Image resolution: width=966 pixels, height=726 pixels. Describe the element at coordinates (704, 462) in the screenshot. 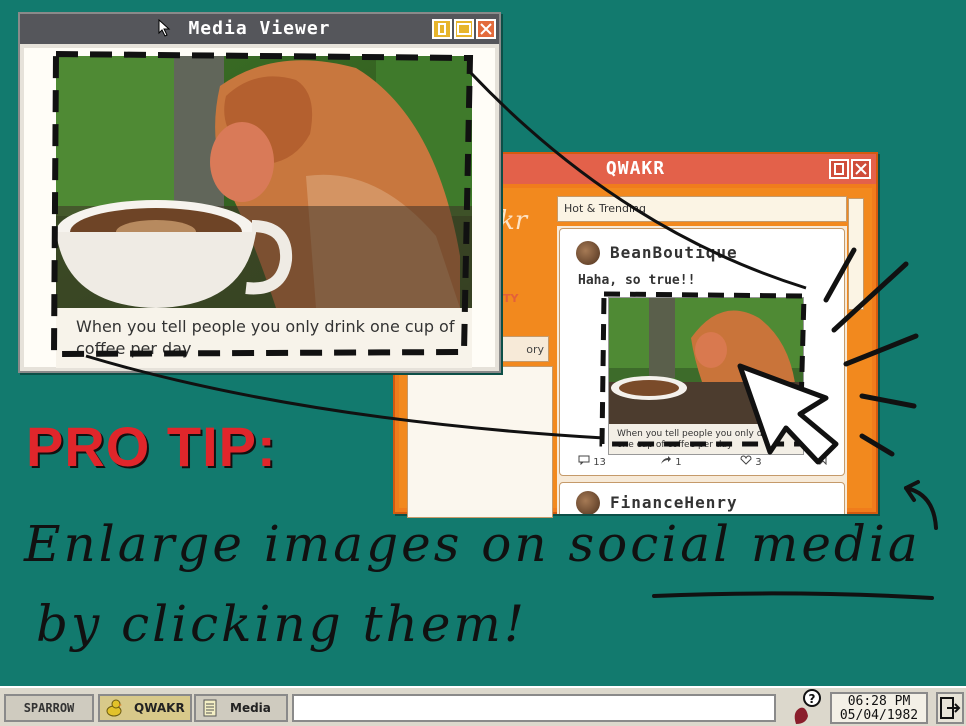

I see `post-actions: 13 1 3` at that location.